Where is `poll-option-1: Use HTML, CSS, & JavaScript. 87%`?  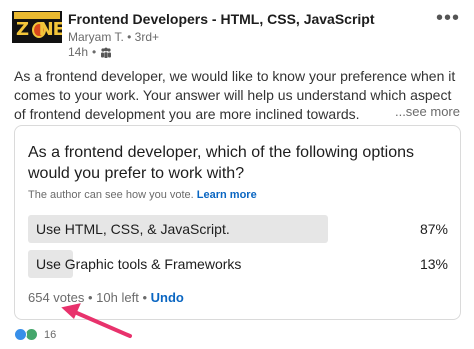 poll-option-1: Use HTML, CSS, & JavaScript. 87% is located at coordinates (238, 229).